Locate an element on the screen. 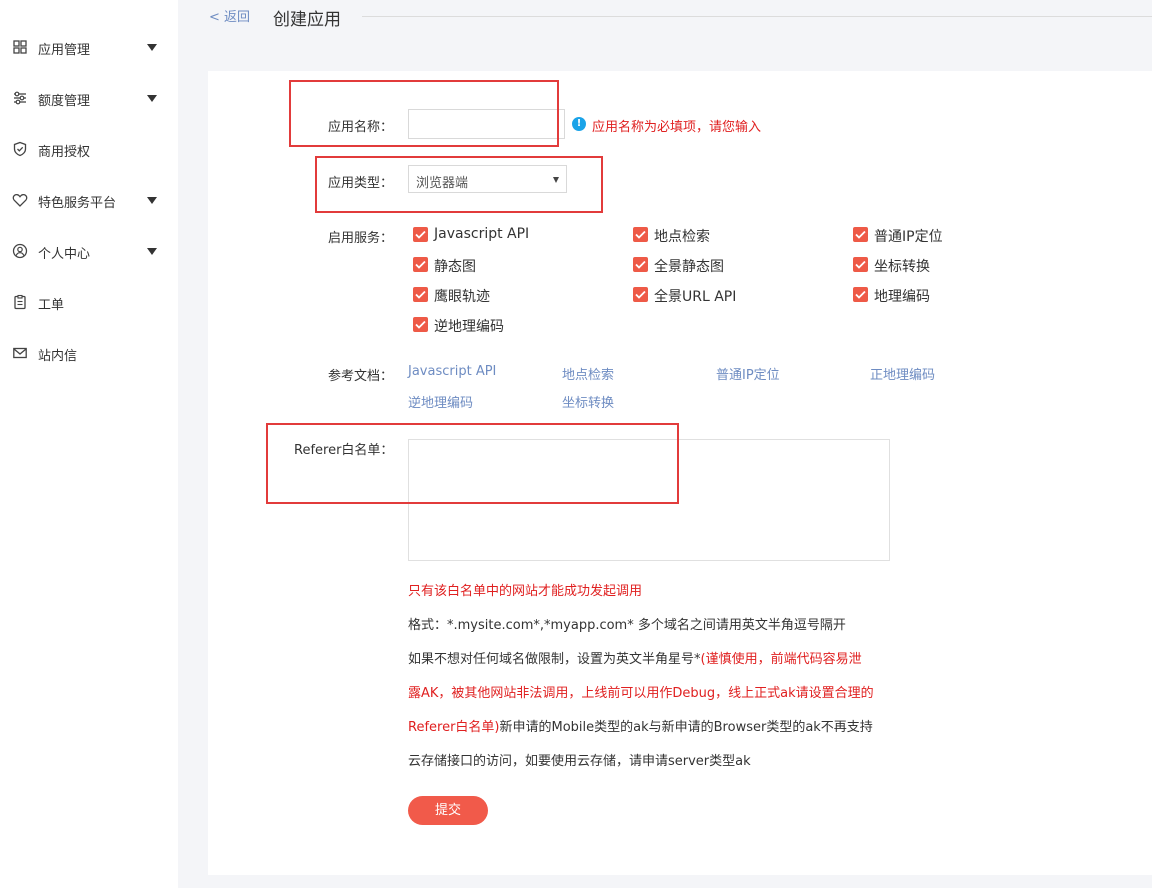  sidebar-item-label: 商用授权 is located at coordinates (64, 152).